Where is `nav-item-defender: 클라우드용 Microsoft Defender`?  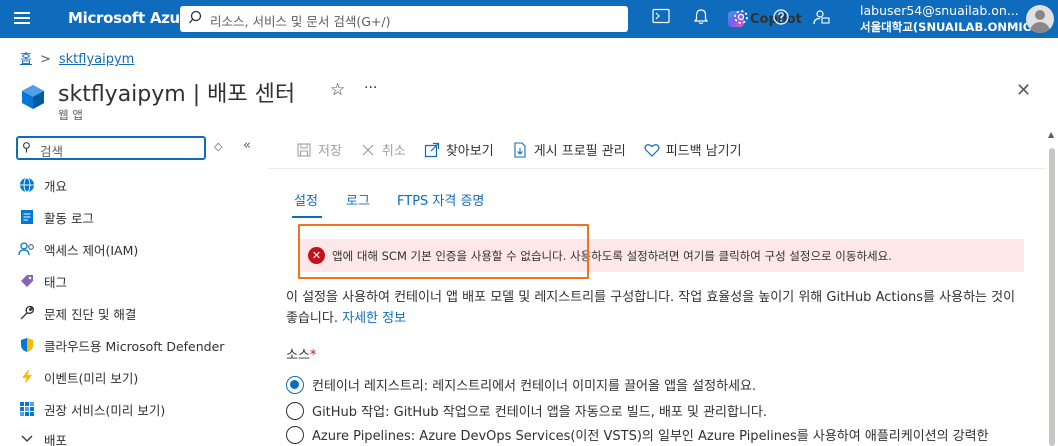
nav-item-defender: 클라우드용 Microsoft Defender is located at coordinates (121, 345).